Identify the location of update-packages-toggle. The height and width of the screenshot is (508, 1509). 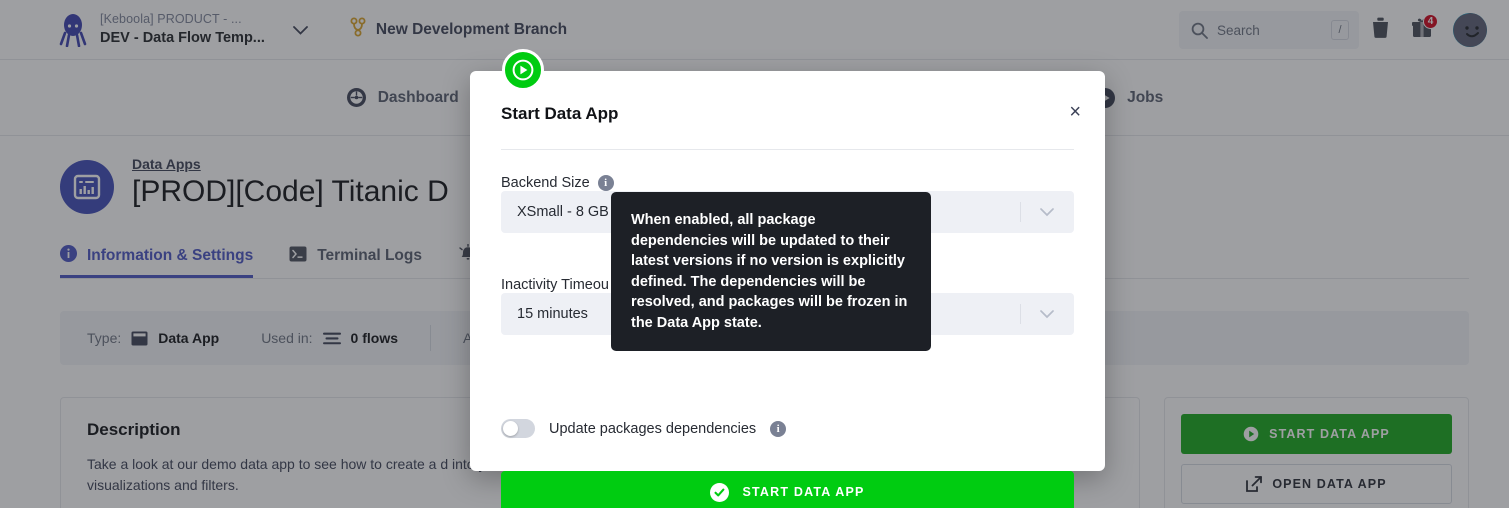
(518, 428).